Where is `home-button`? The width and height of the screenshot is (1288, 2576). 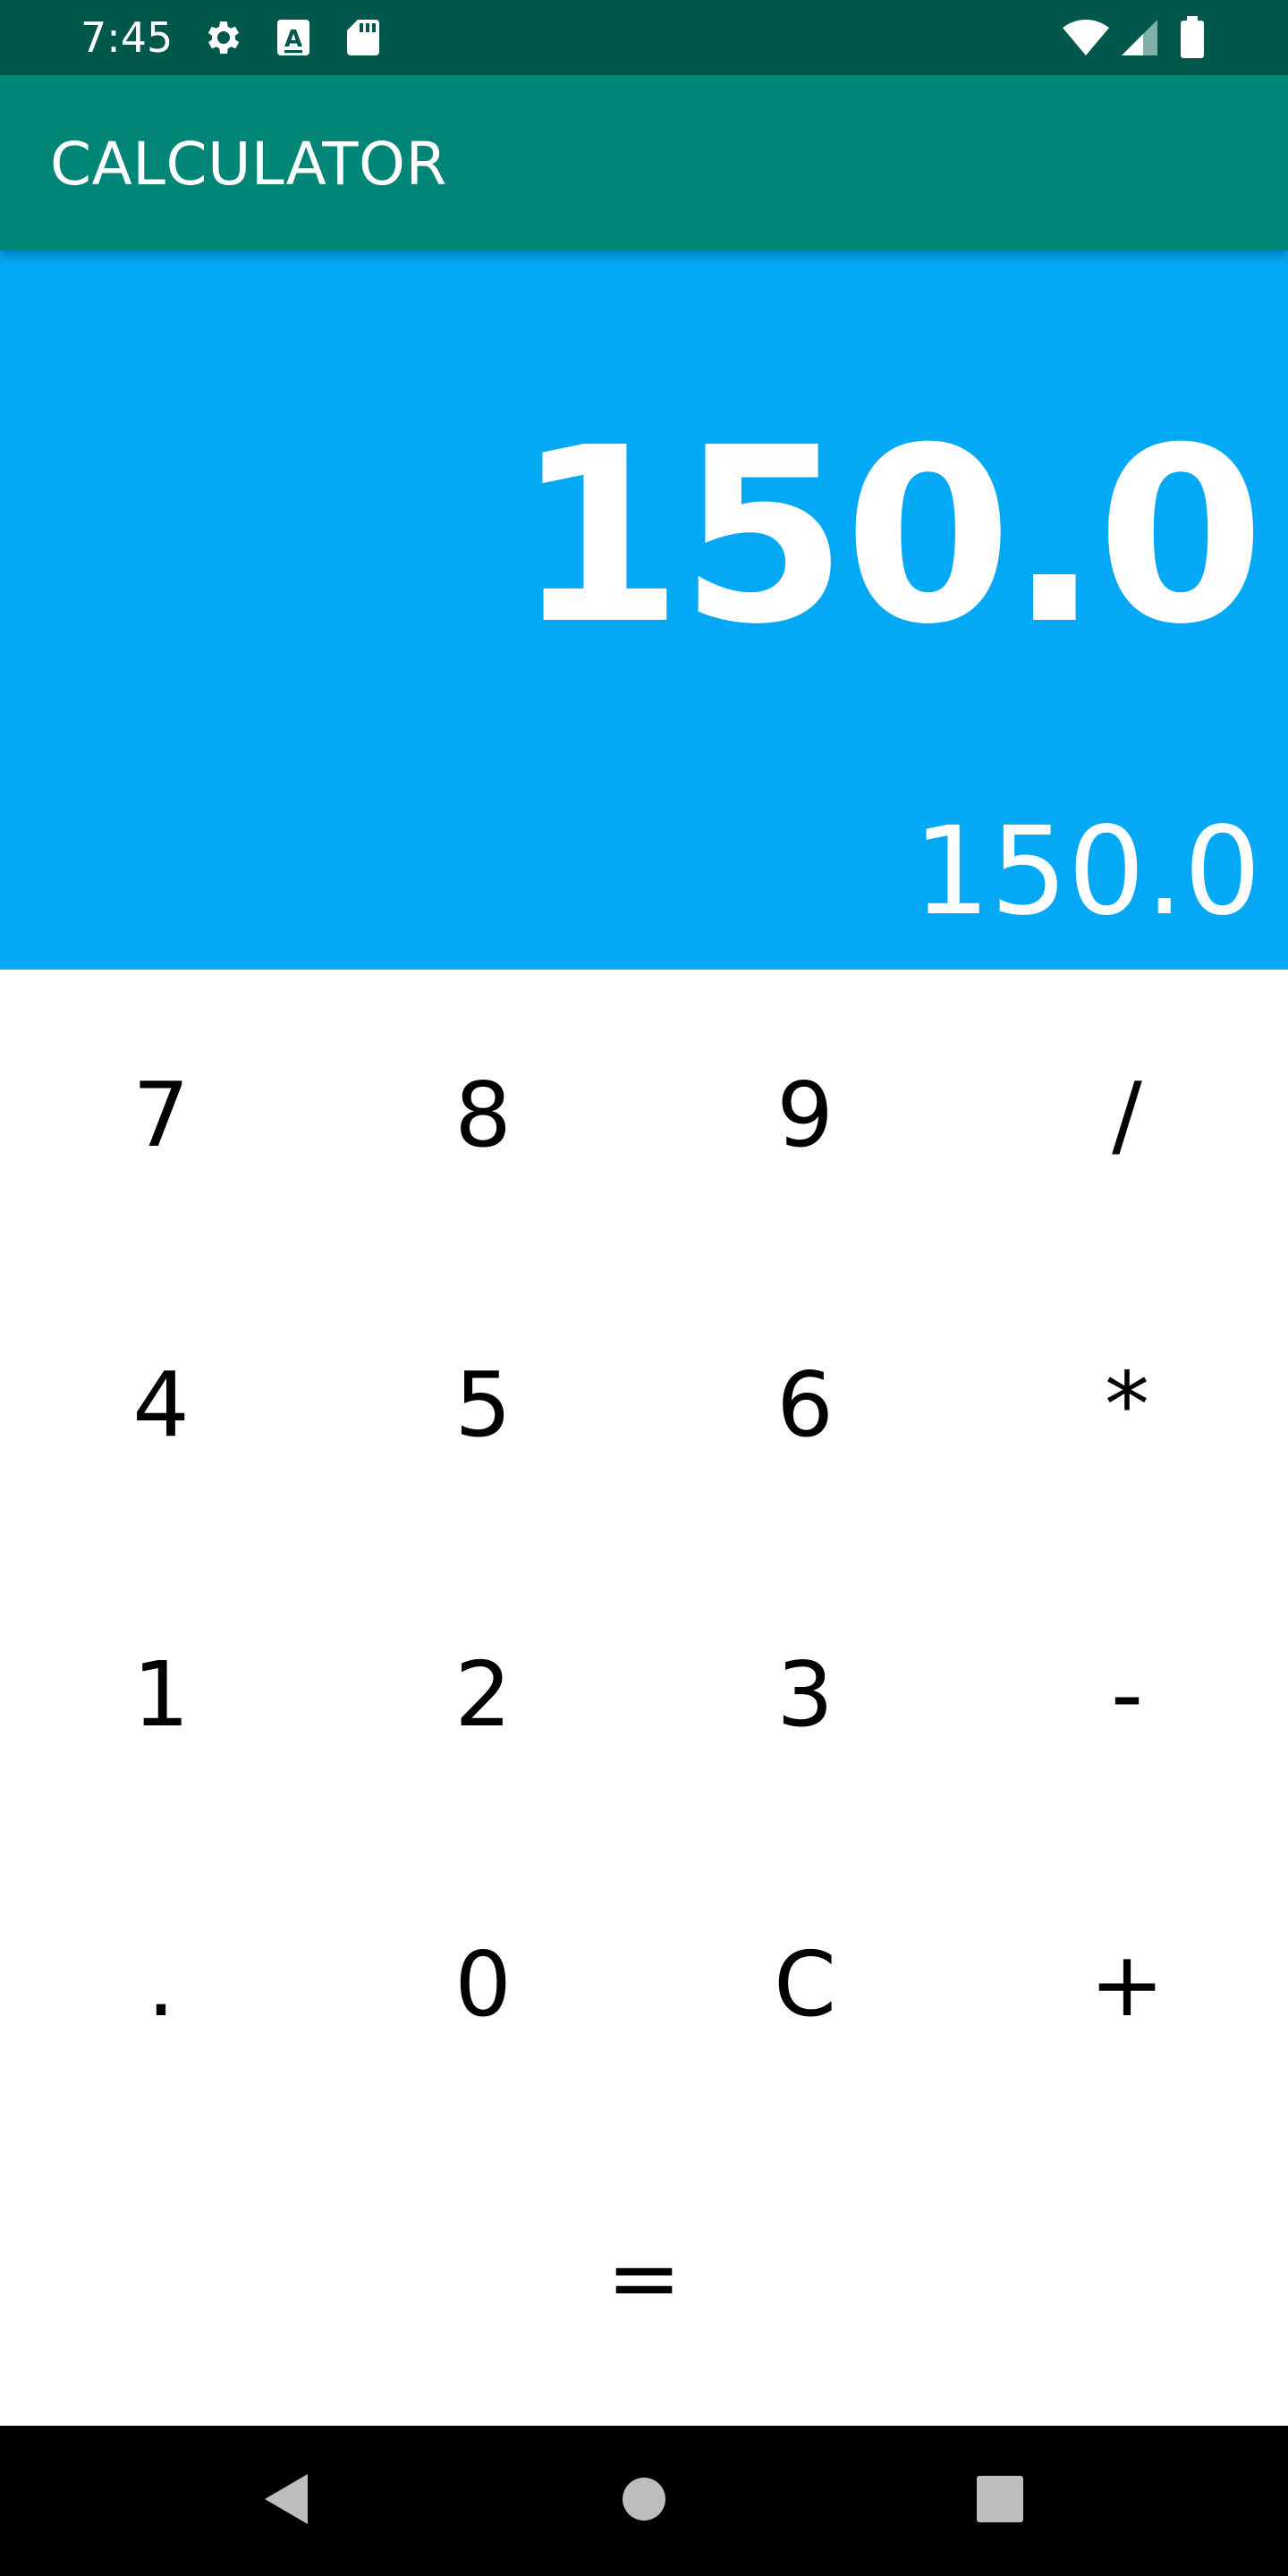
home-button is located at coordinates (644, 2501).